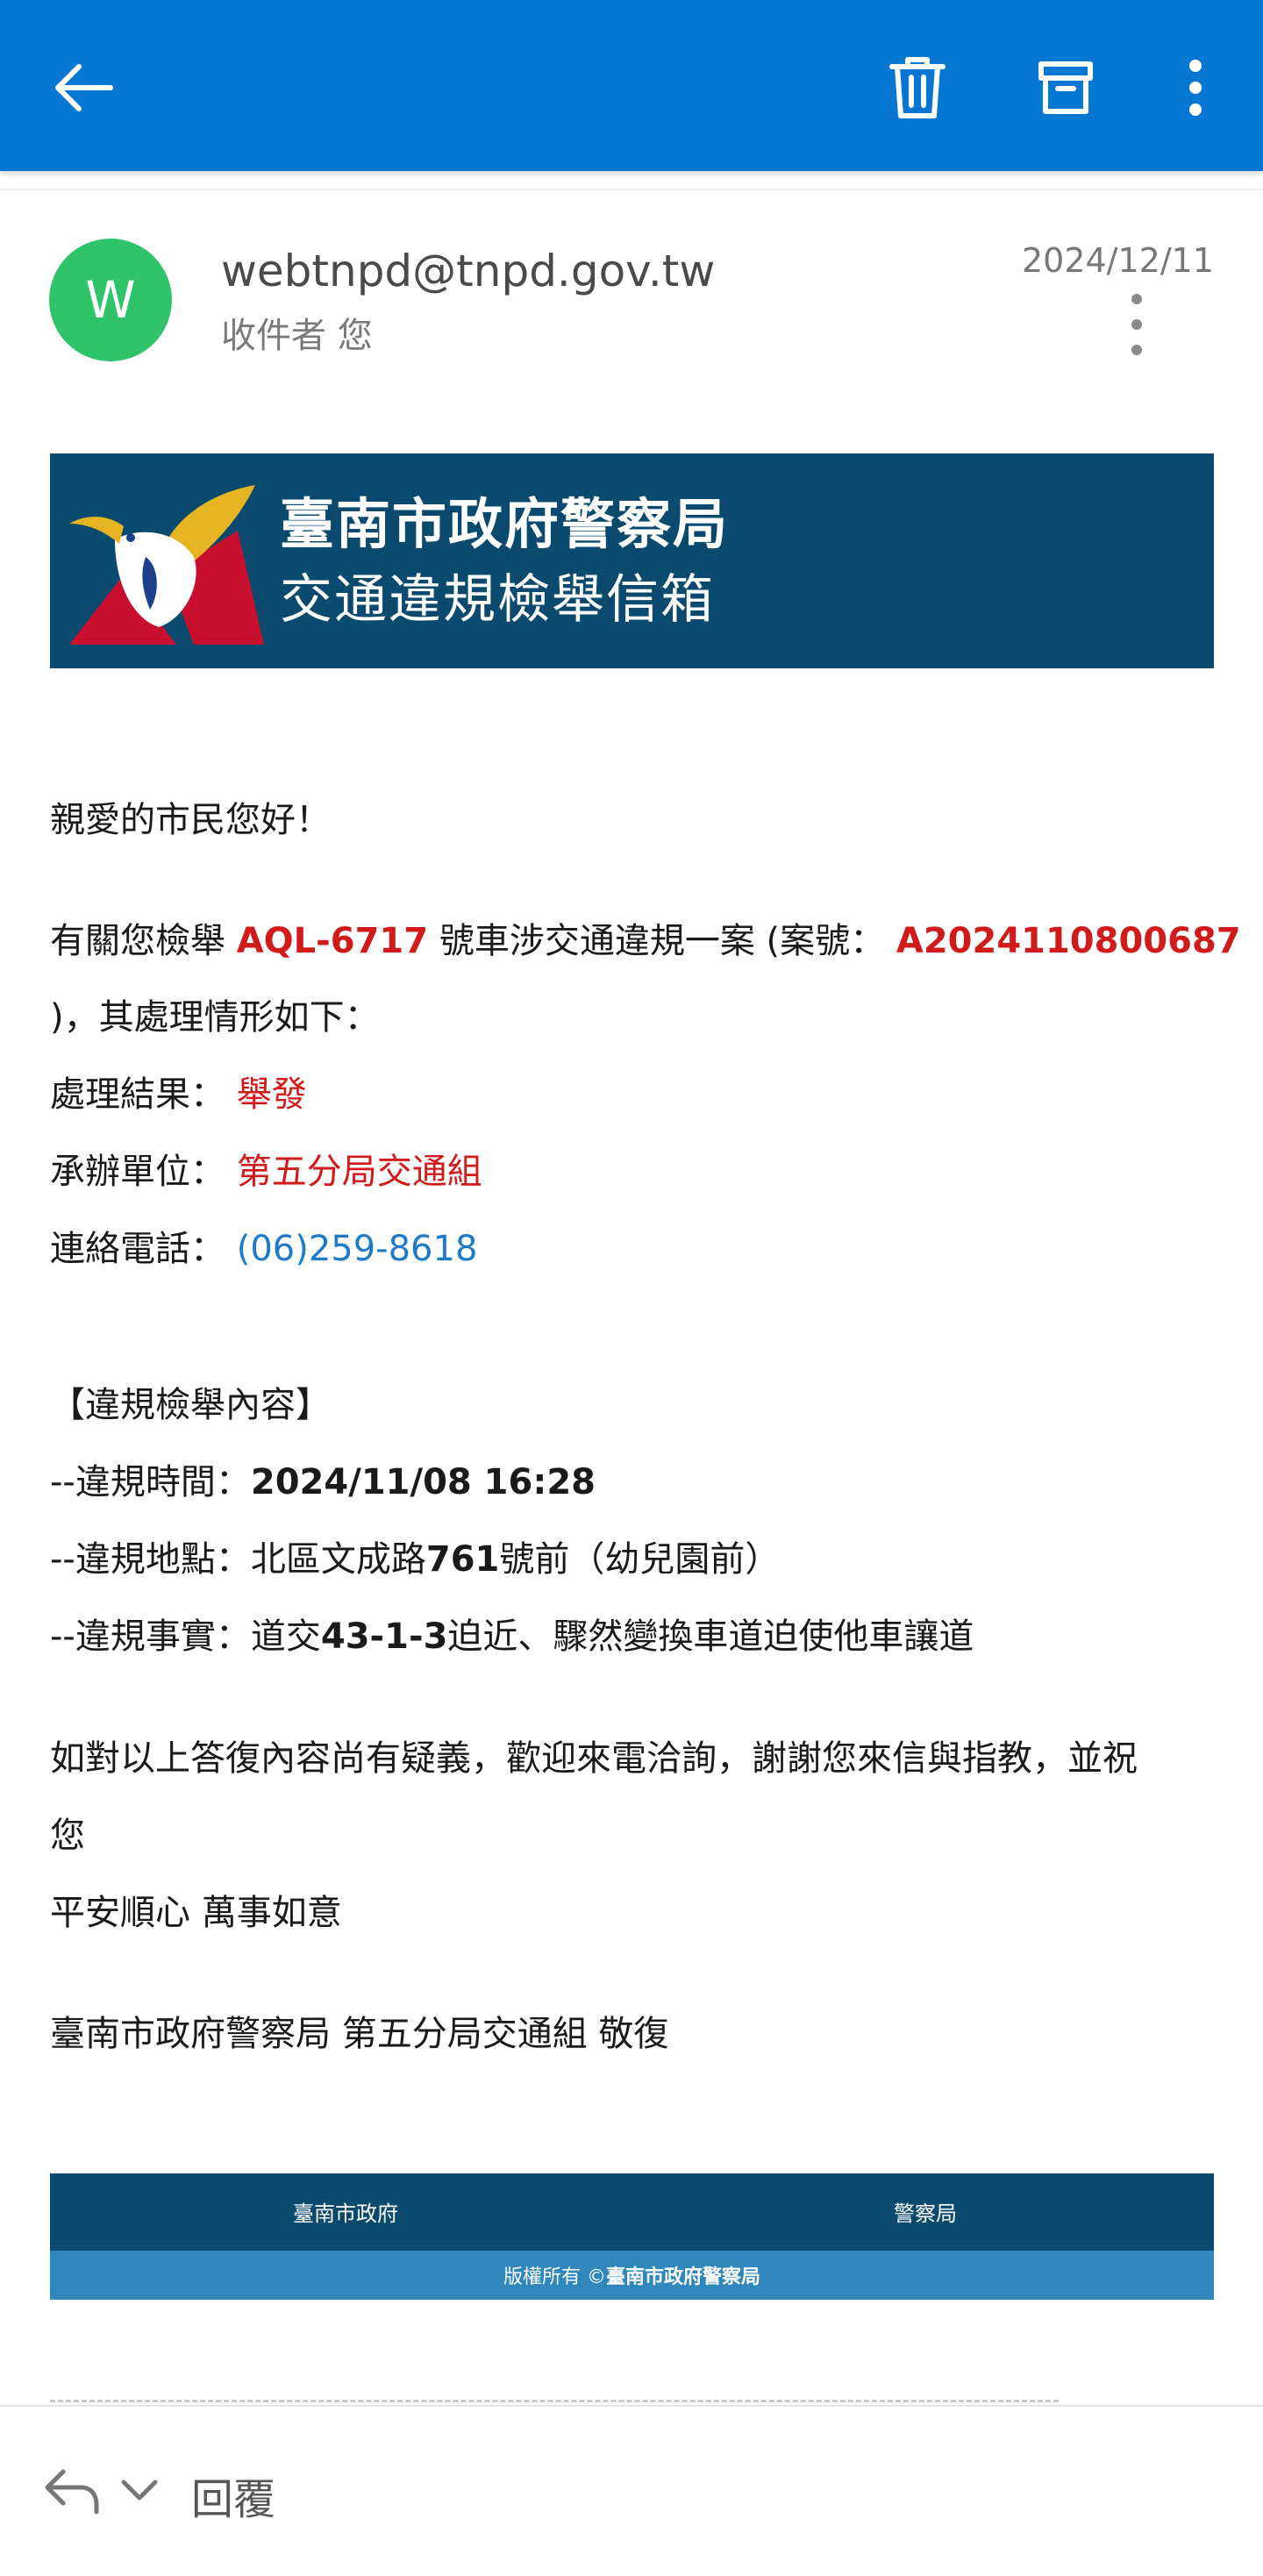 This screenshot has height=2576, width=1263. Describe the element at coordinates (185, 1637) in the screenshot. I see `fact-text-a: --違規事實：道交` at that location.